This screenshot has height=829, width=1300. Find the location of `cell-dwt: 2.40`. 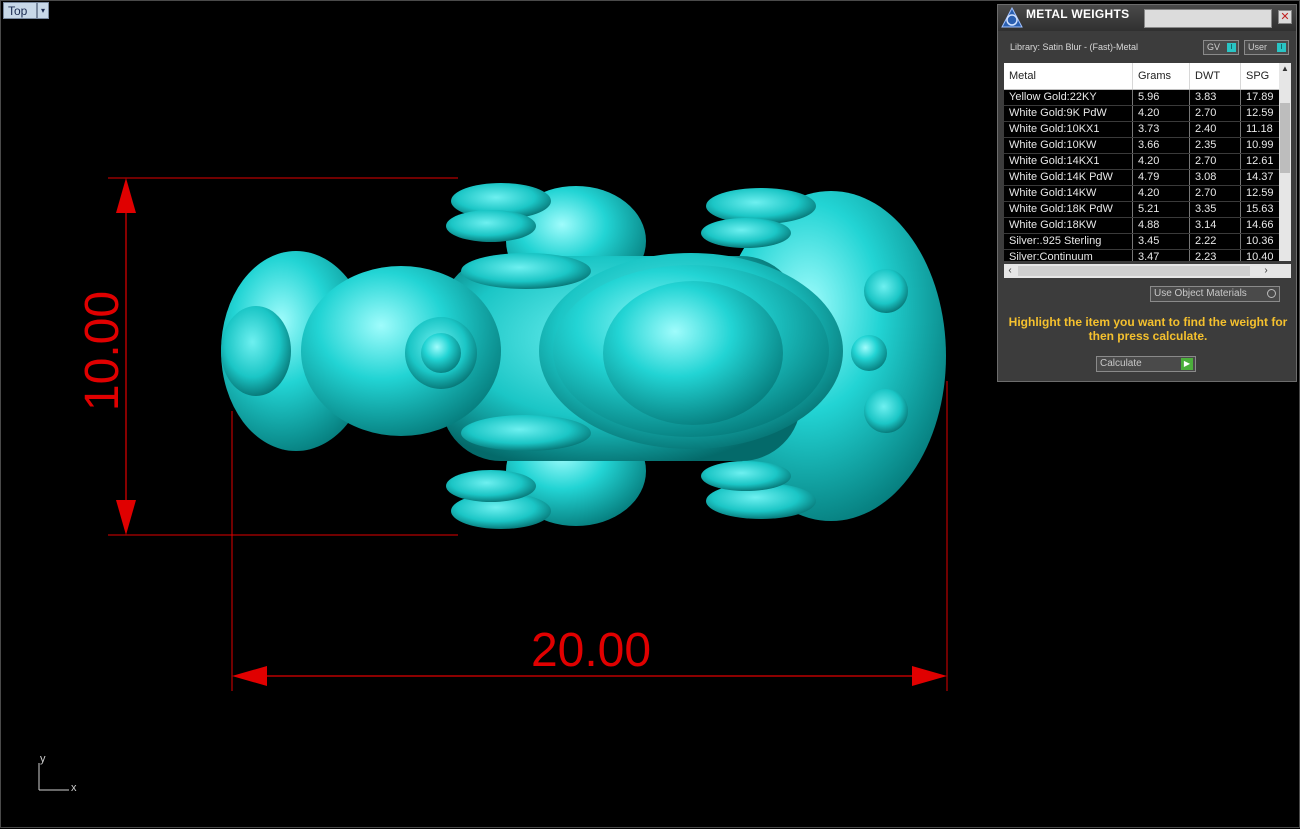

cell-dwt: 2.40 is located at coordinates (1215, 129).